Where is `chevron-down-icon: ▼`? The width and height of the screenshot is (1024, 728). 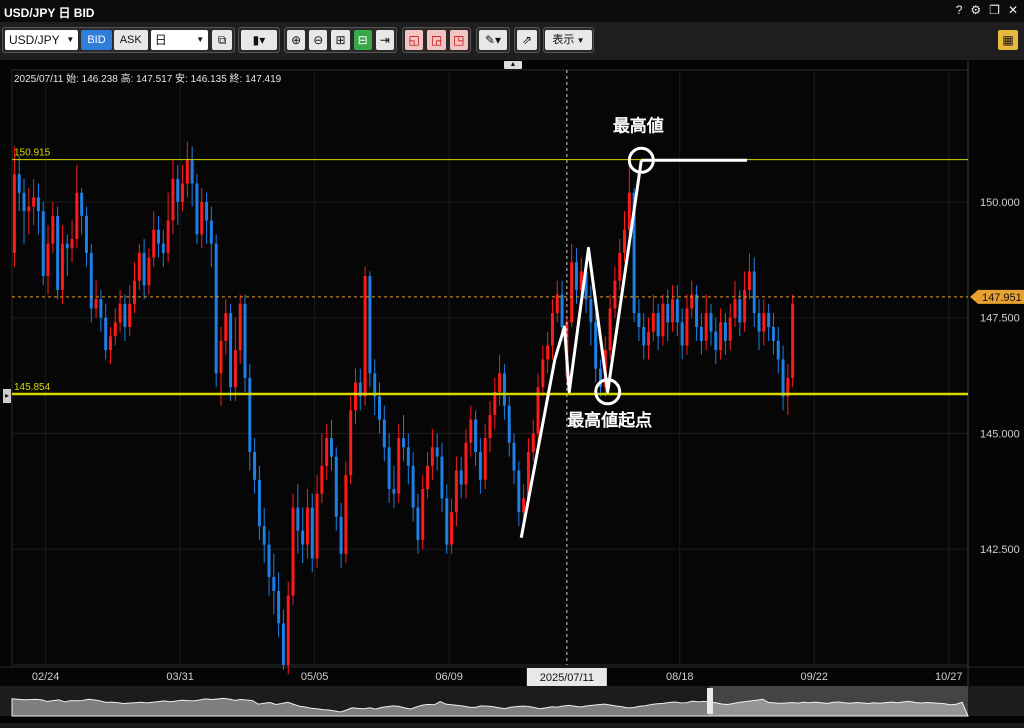
chevron-down-icon: ▼ is located at coordinates (70, 39).